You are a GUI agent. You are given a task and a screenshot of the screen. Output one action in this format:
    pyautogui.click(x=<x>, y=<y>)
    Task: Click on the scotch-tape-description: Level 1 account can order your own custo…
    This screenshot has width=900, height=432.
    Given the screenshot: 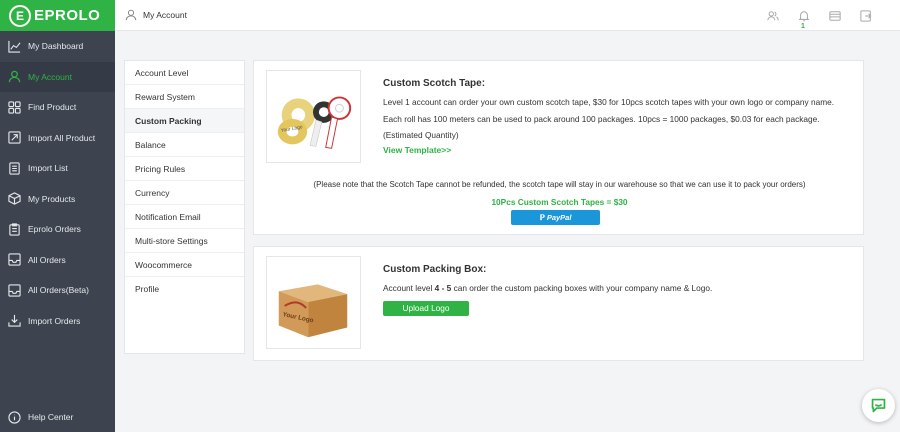 What is the action you would take?
    pyautogui.click(x=609, y=118)
    